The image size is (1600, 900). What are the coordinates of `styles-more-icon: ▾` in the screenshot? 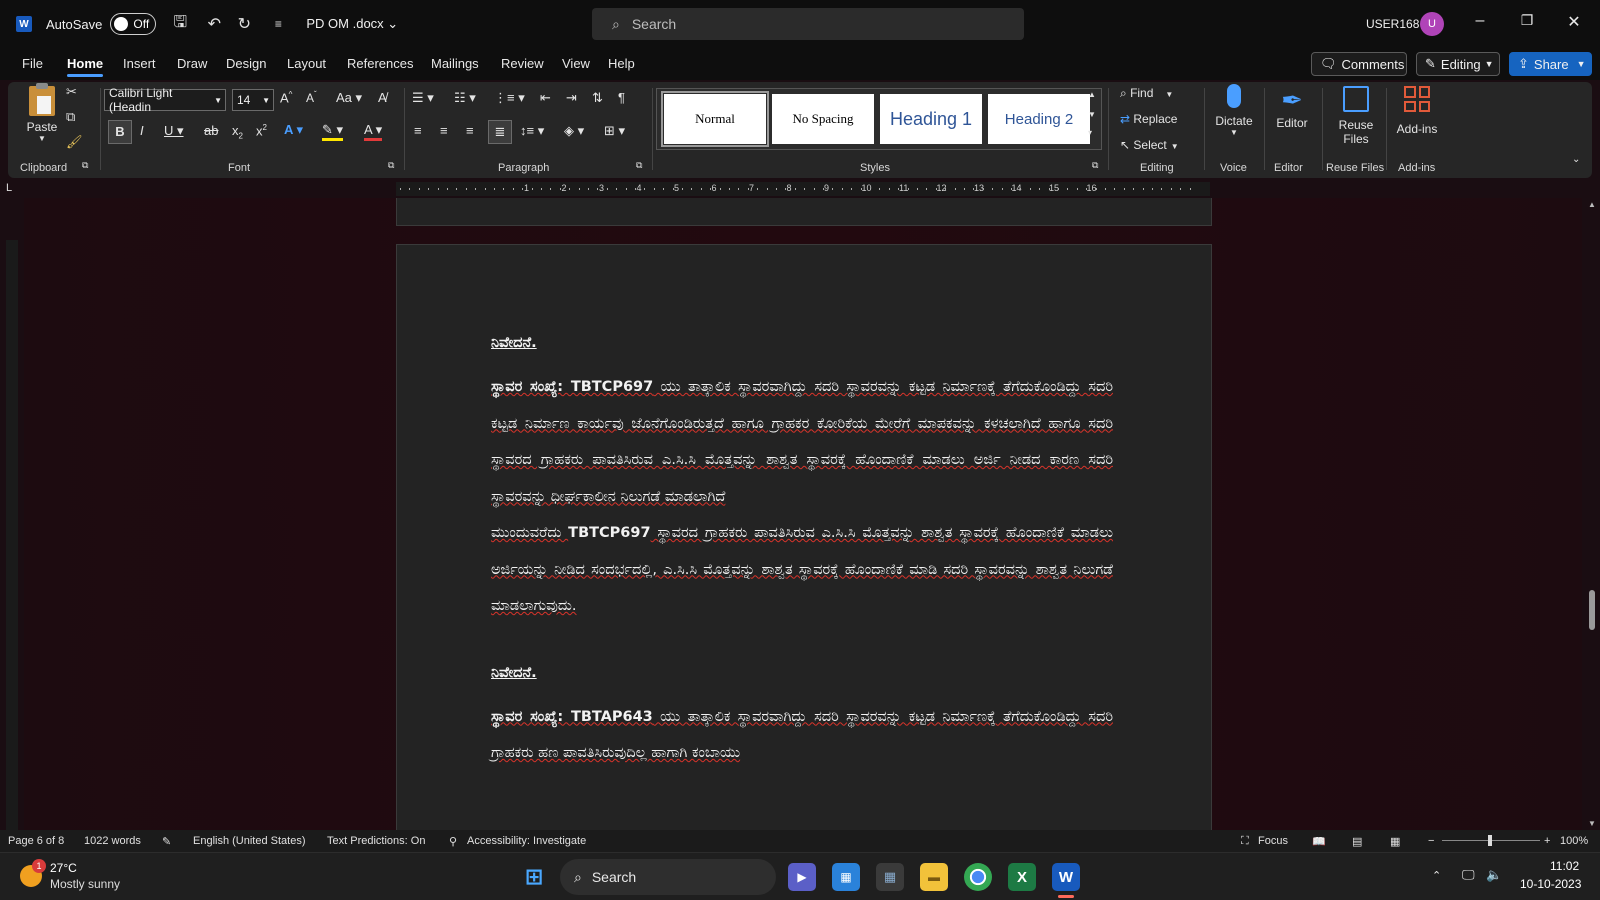 It's located at (1090, 132).